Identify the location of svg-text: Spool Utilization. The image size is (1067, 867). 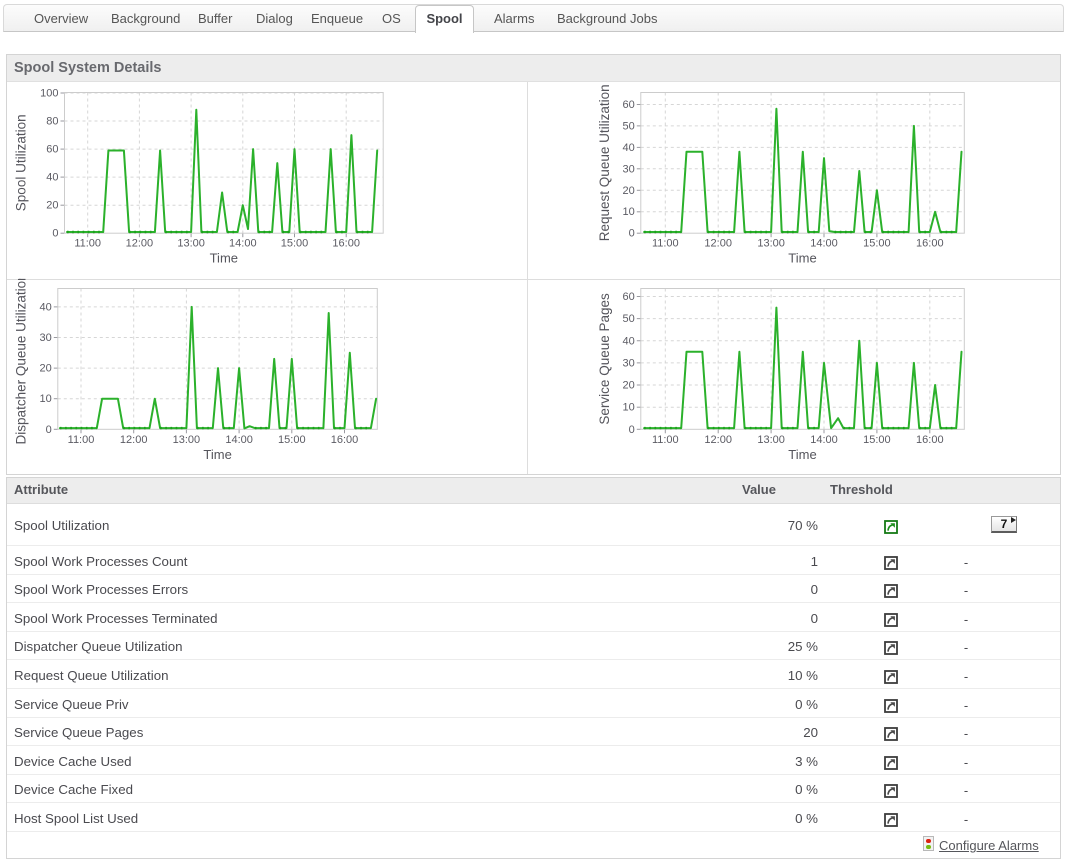
(21, 162).